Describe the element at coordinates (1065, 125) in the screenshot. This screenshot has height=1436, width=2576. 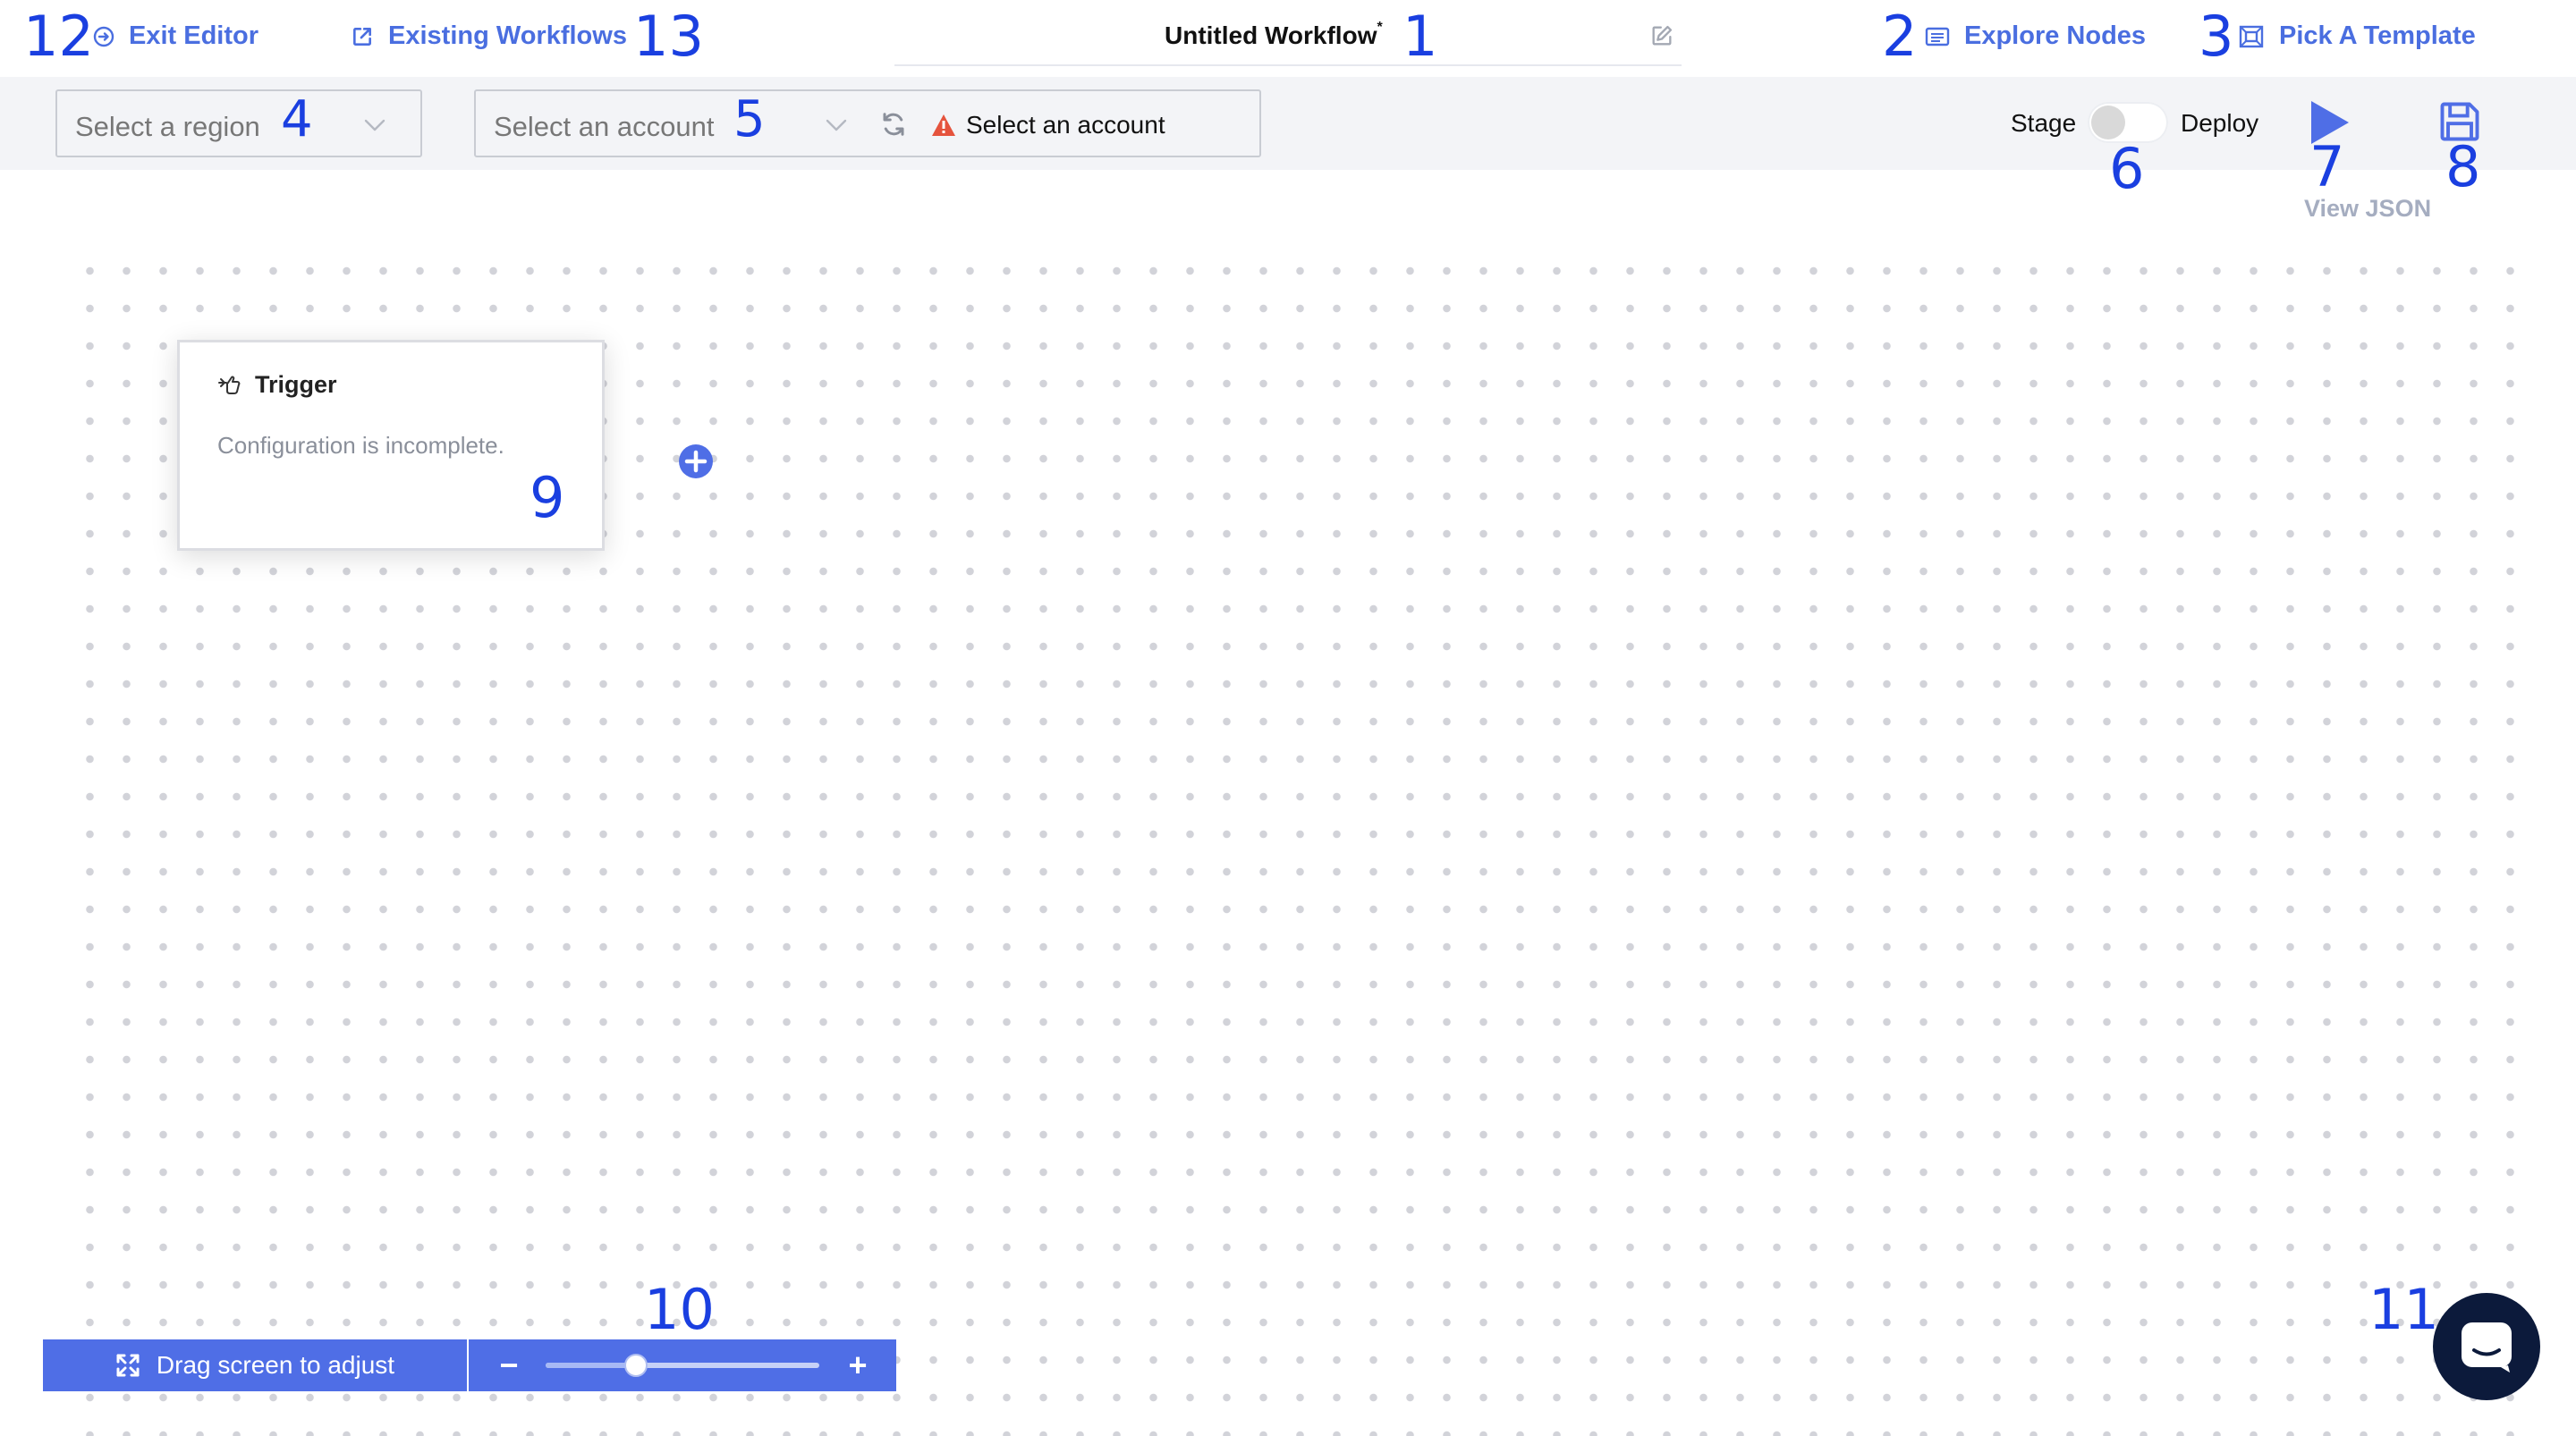
I see `account-warning-text: Select an account` at that location.